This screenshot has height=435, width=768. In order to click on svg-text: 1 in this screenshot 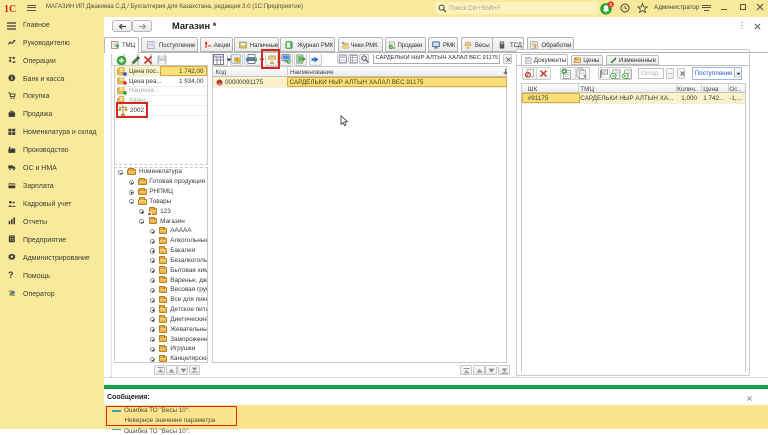, I will do `click(610, 5)`.